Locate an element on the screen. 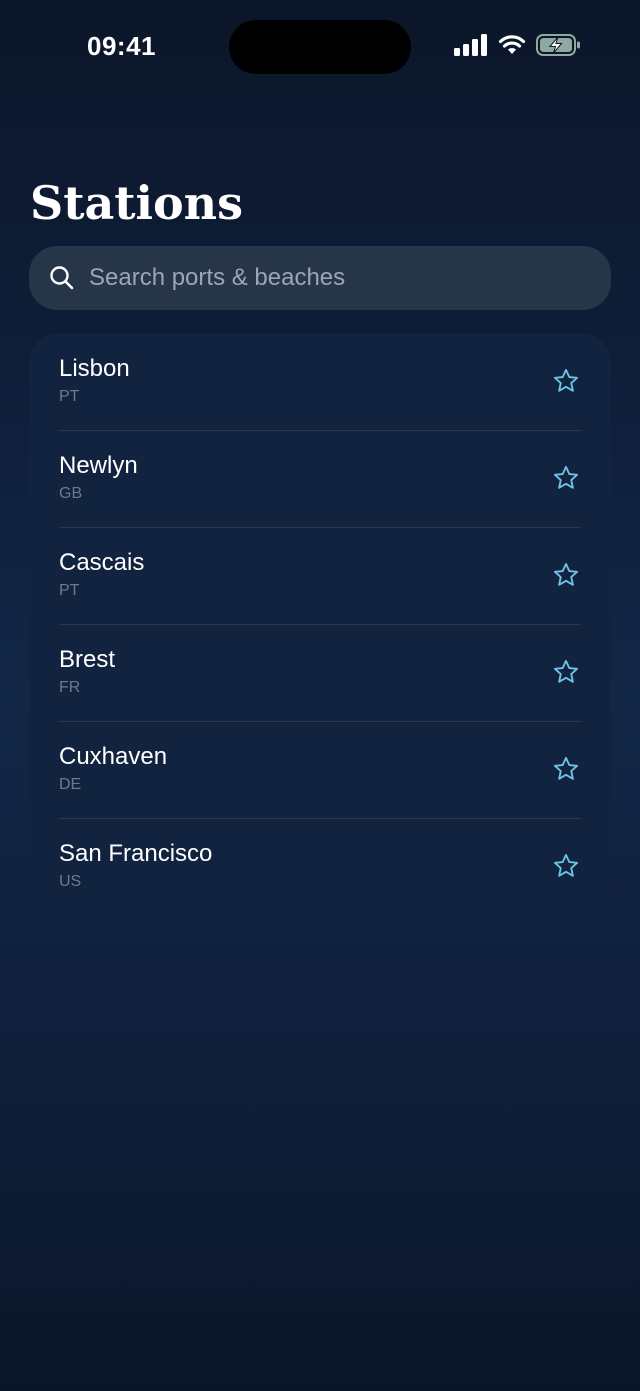  station-country-code: GB is located at coordinates (71, 493).